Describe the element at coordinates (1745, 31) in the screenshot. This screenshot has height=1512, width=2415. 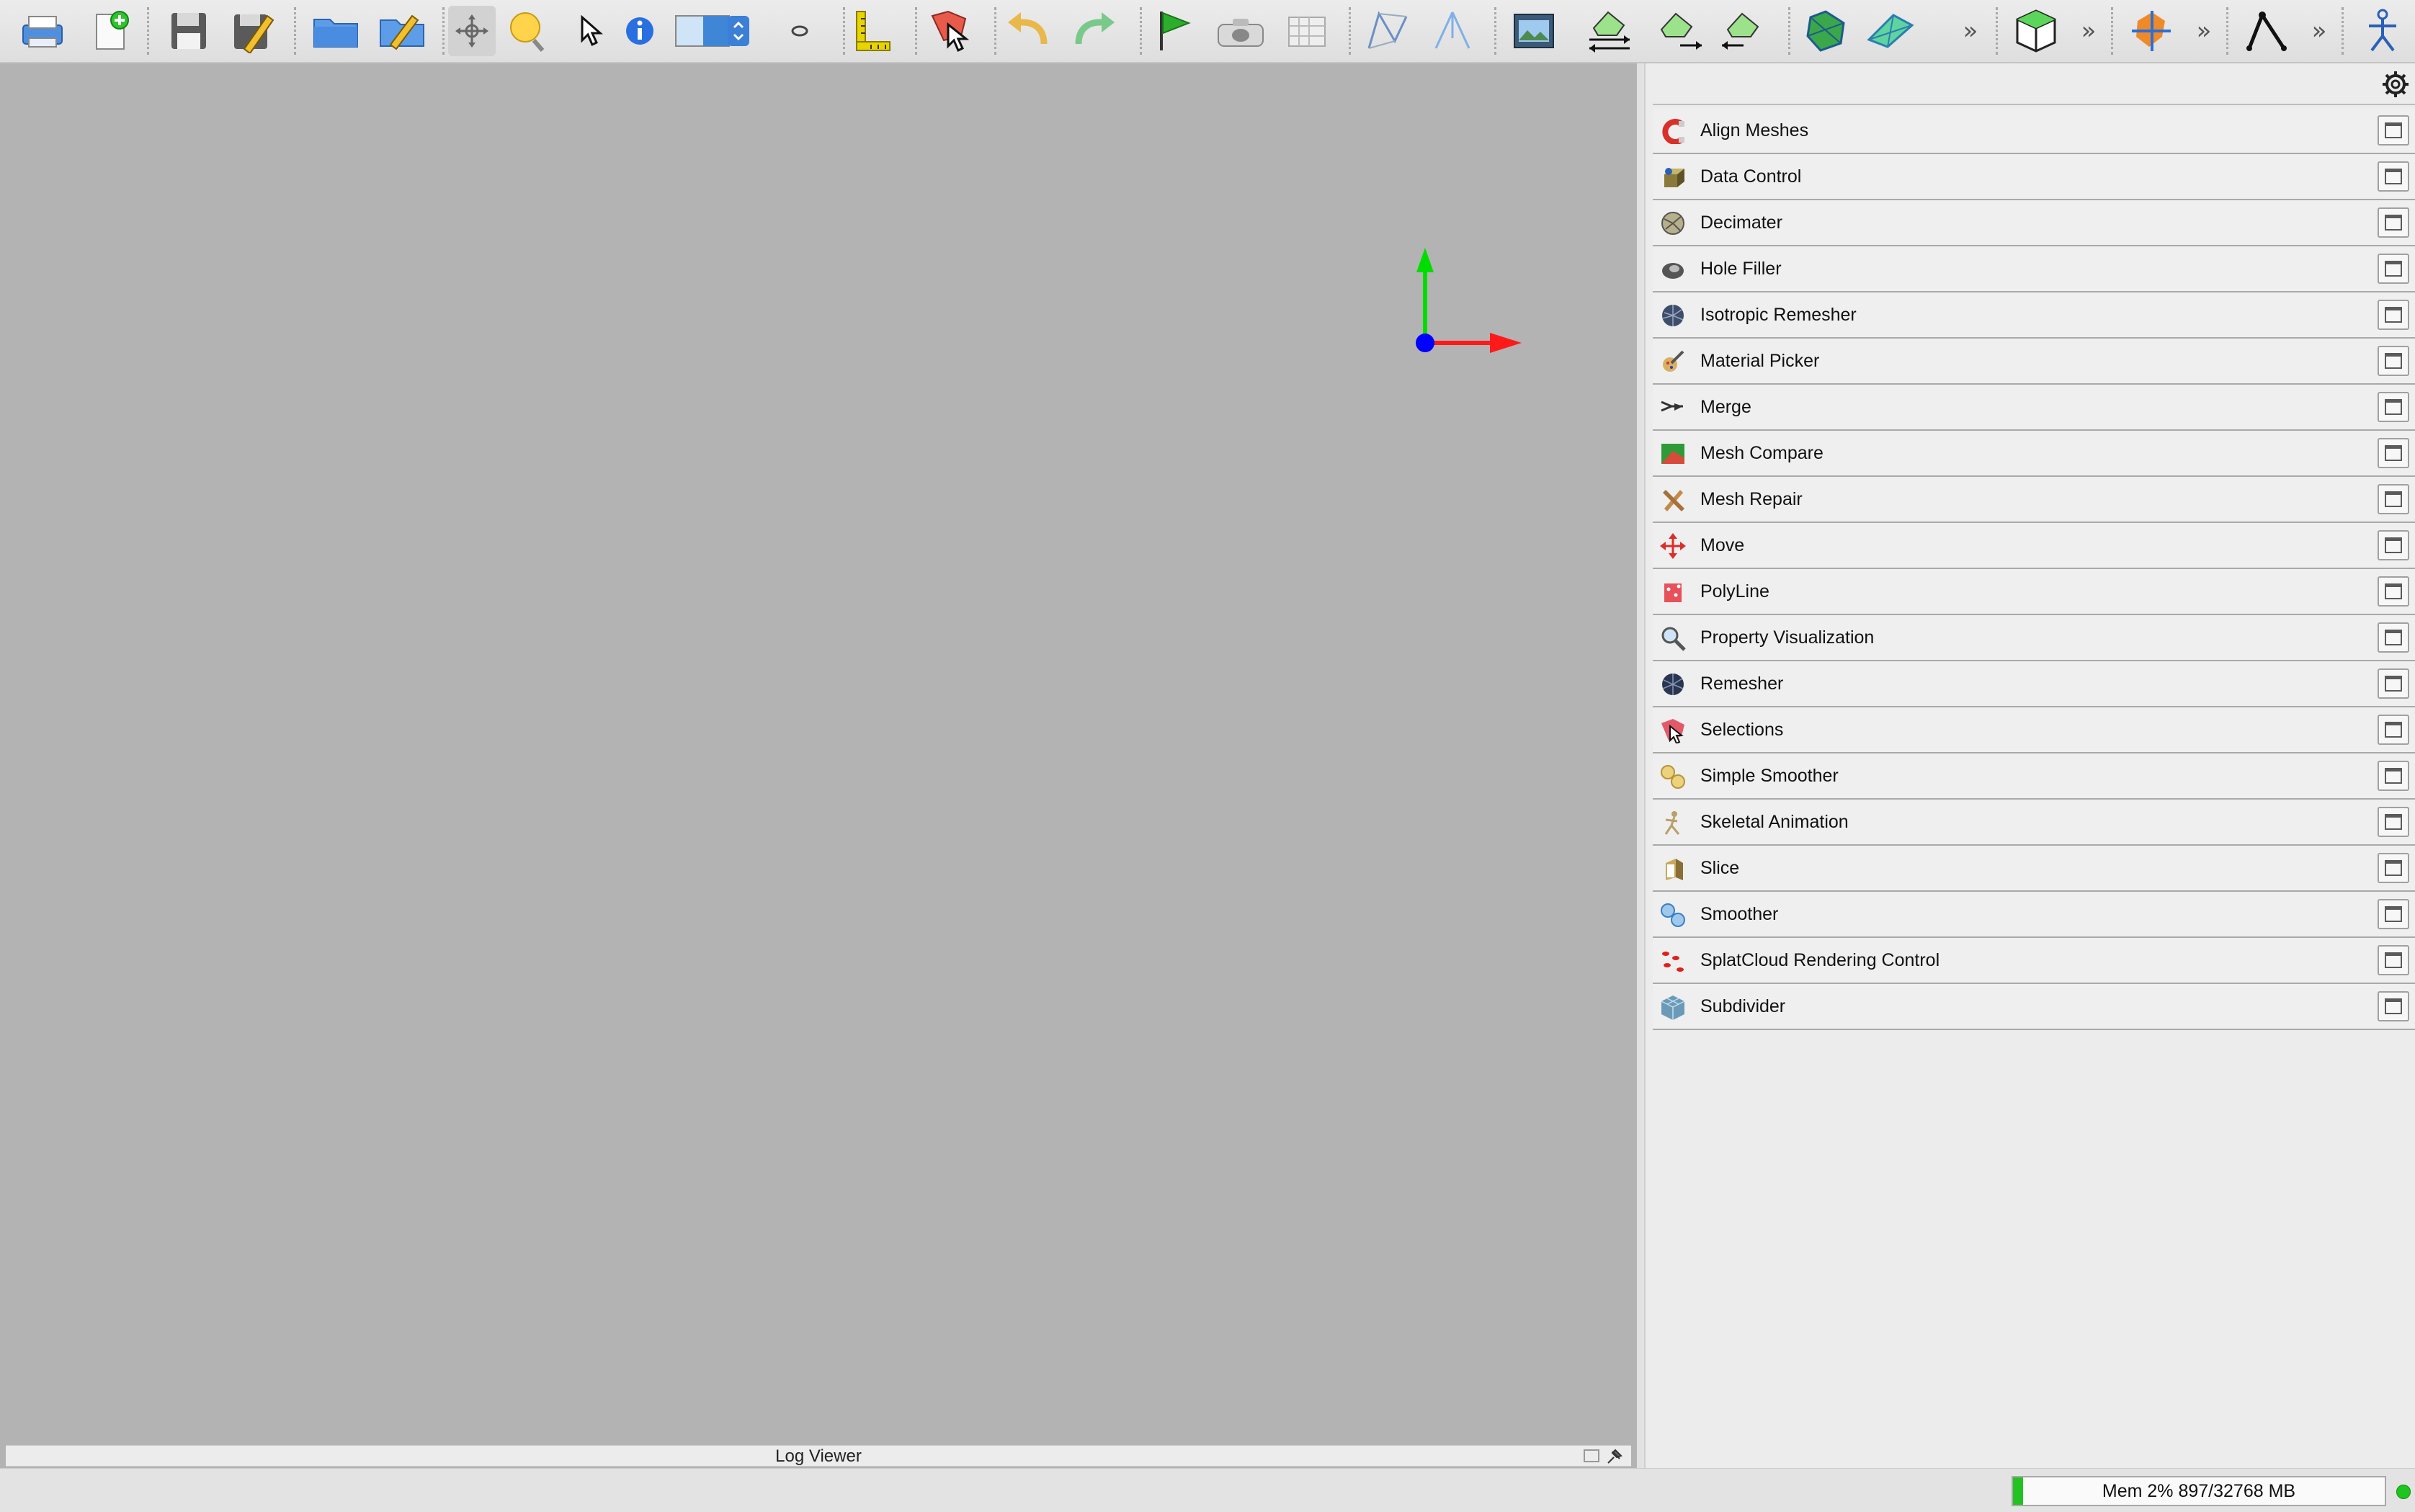
I see `mesh-add-icon` at that location.